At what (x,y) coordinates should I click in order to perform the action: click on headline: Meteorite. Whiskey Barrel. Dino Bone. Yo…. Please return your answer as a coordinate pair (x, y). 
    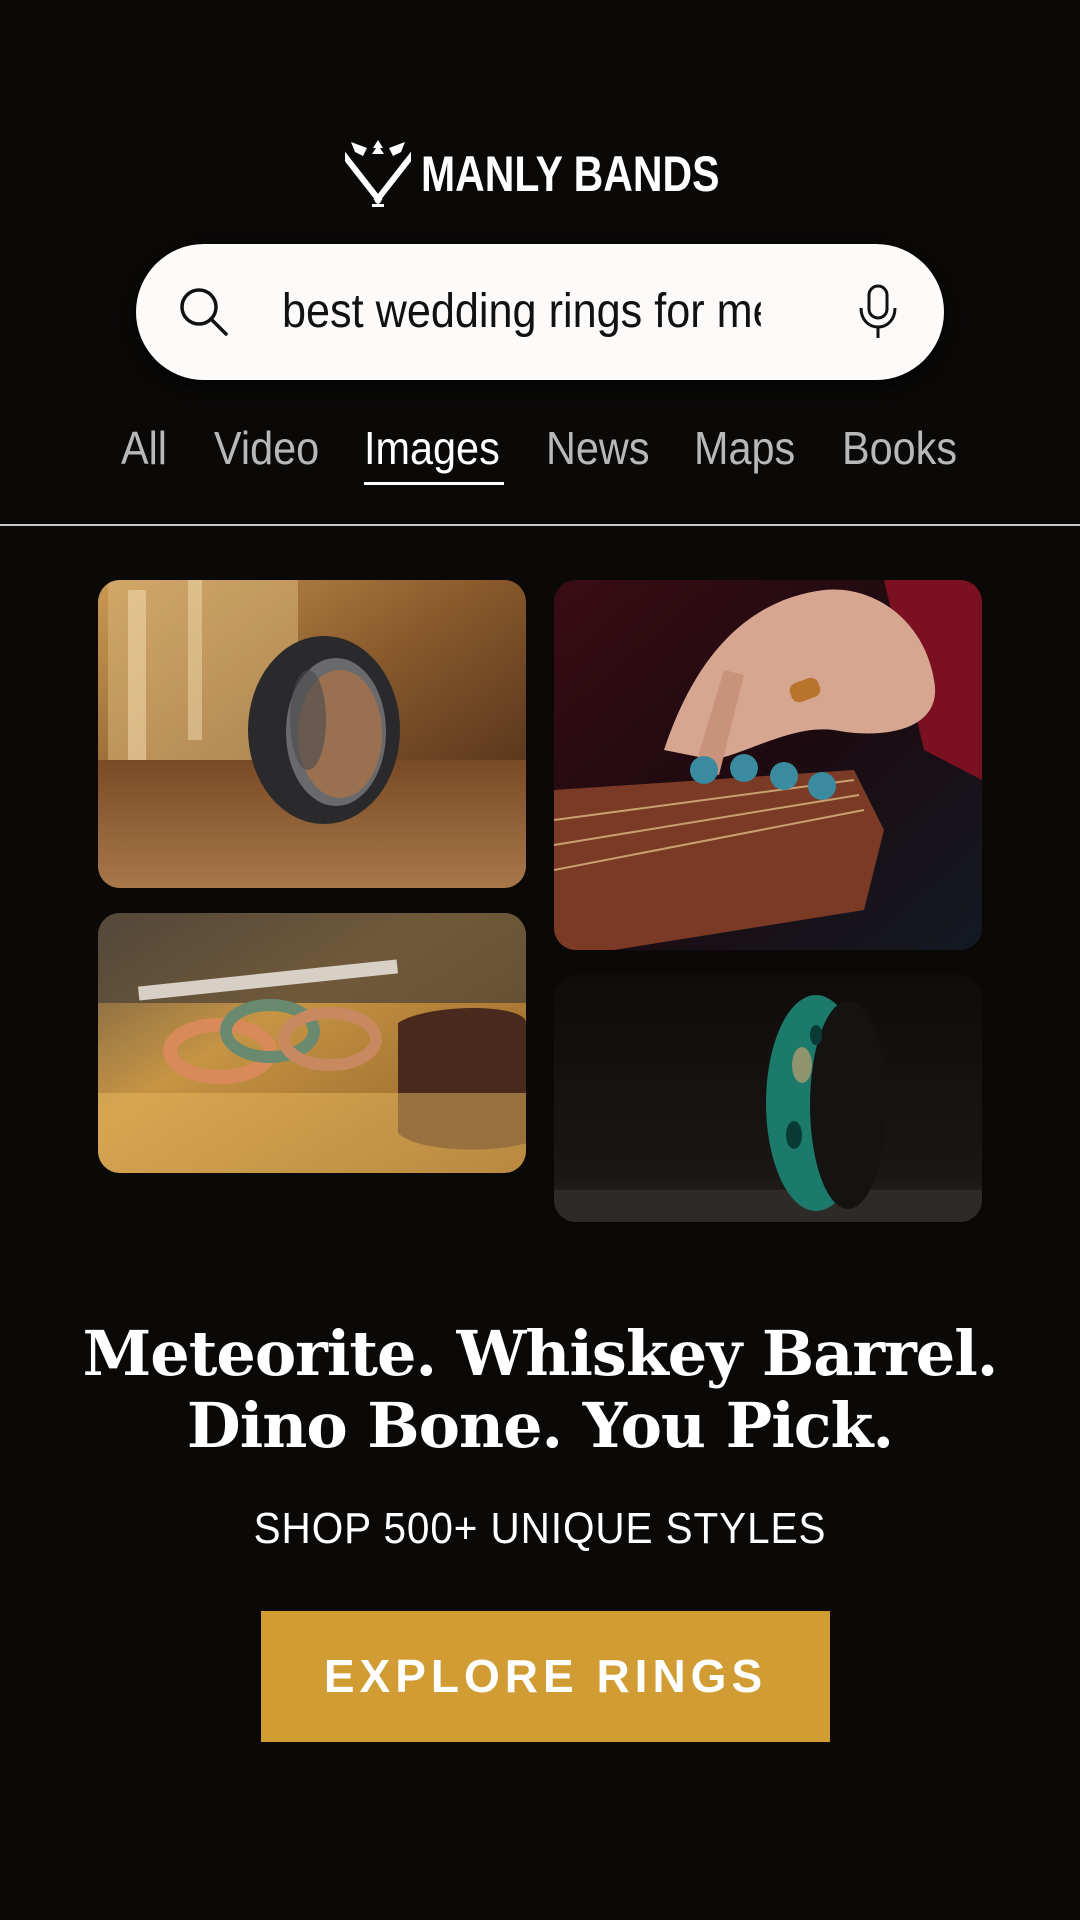
    Looking at the image, I should click on (540, 1390).